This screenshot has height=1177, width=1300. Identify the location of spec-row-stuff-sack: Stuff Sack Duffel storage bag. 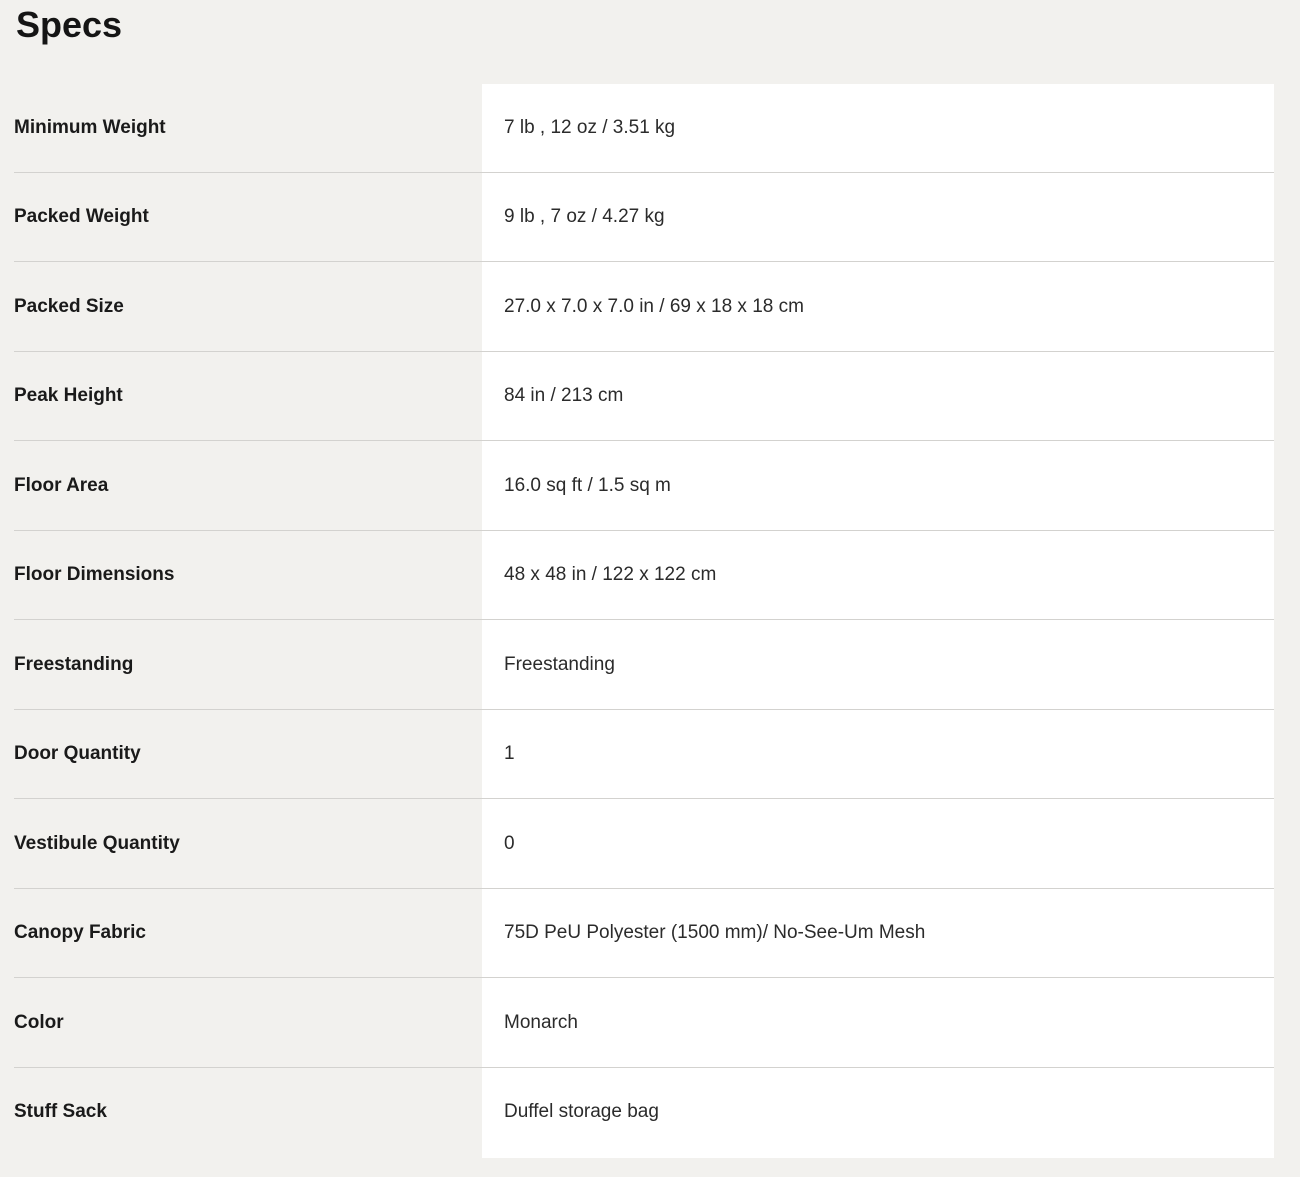
(644, 1112).